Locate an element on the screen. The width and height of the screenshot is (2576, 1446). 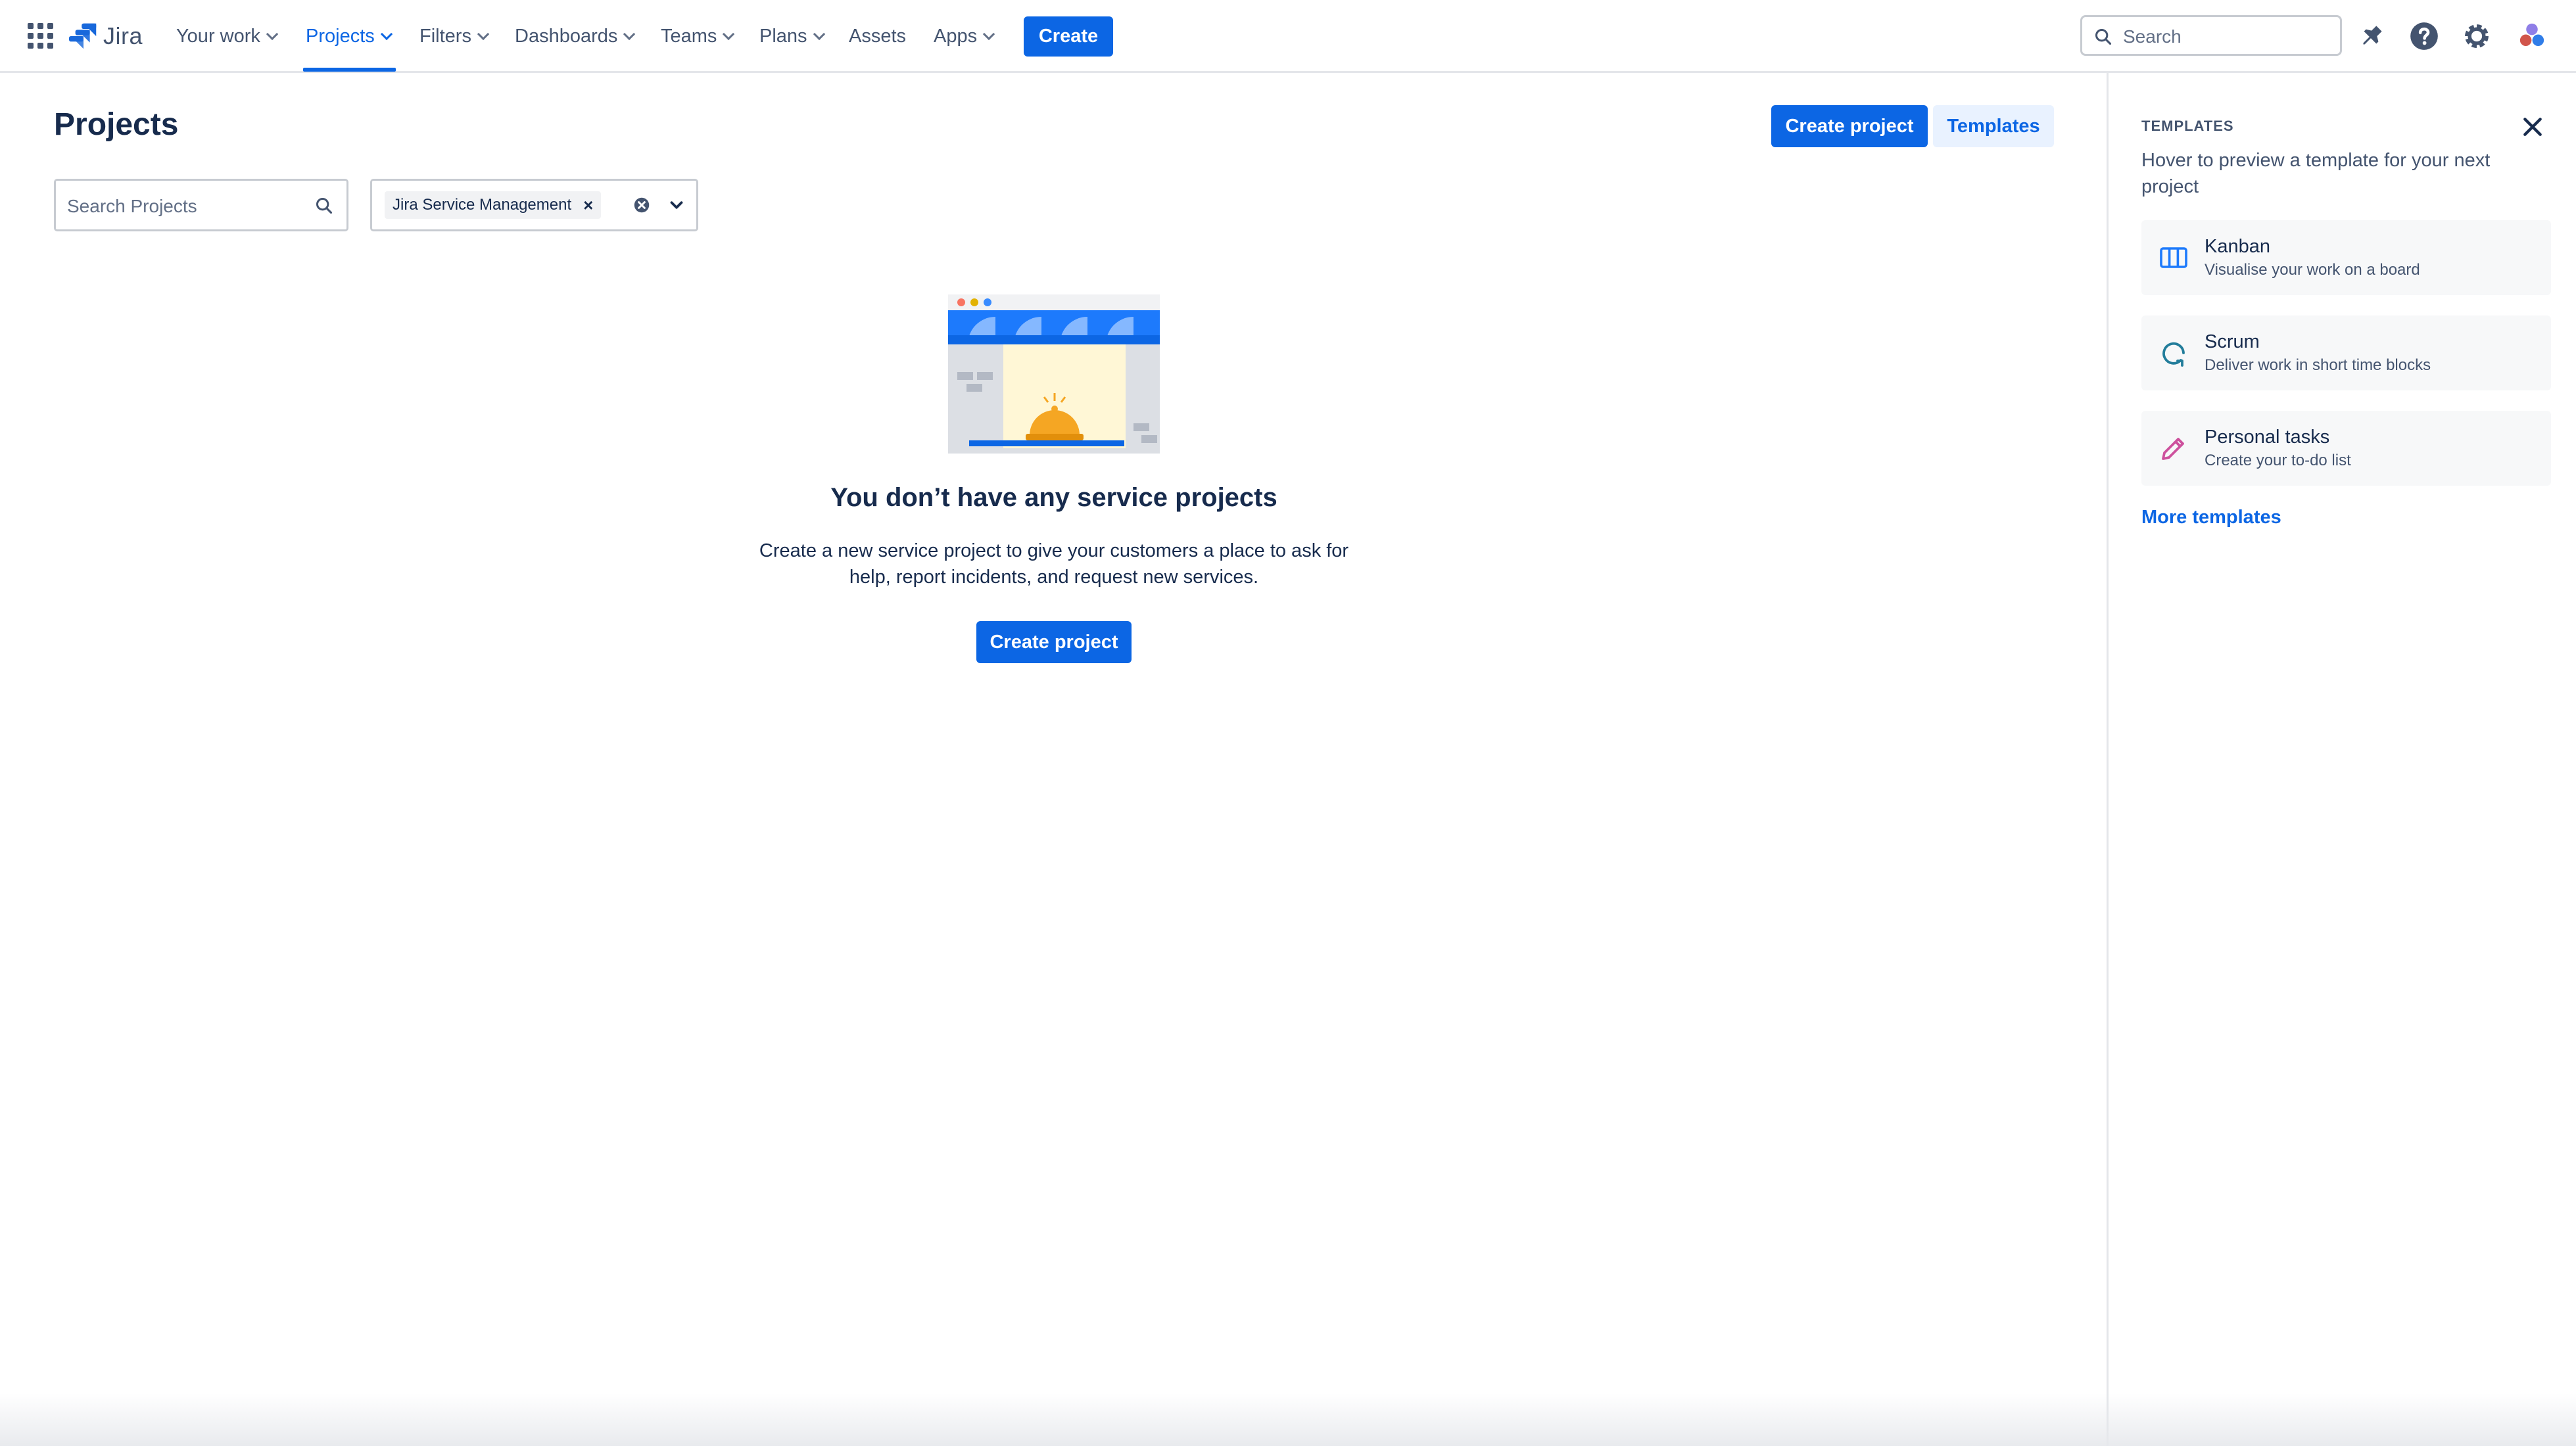
create-project-button: Create project is located at coordinates (1850, 126).